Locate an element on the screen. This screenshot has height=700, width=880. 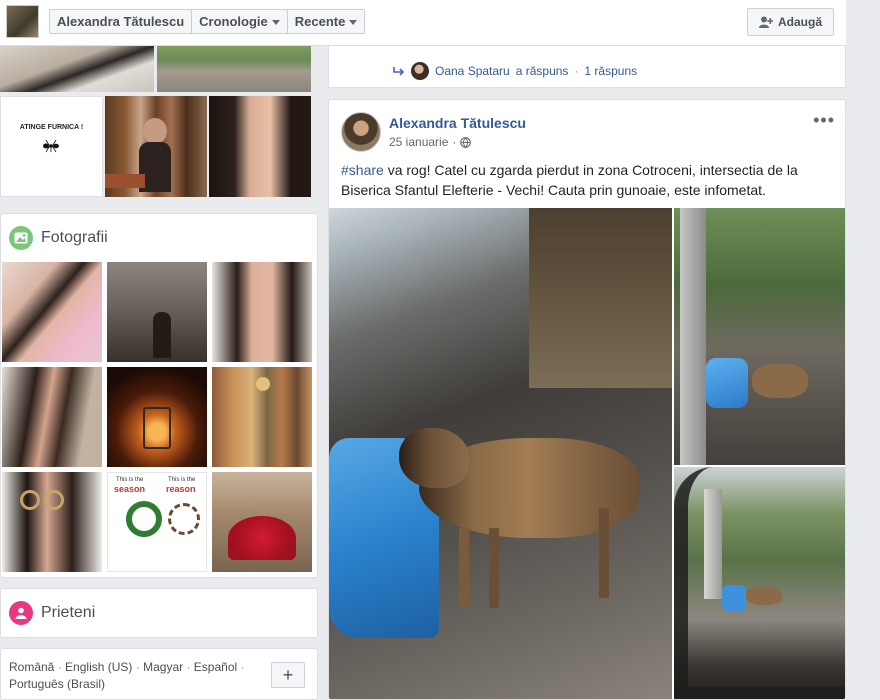
post-author-name: Alexandra Tătulescu is located at coordinates (457, 123).